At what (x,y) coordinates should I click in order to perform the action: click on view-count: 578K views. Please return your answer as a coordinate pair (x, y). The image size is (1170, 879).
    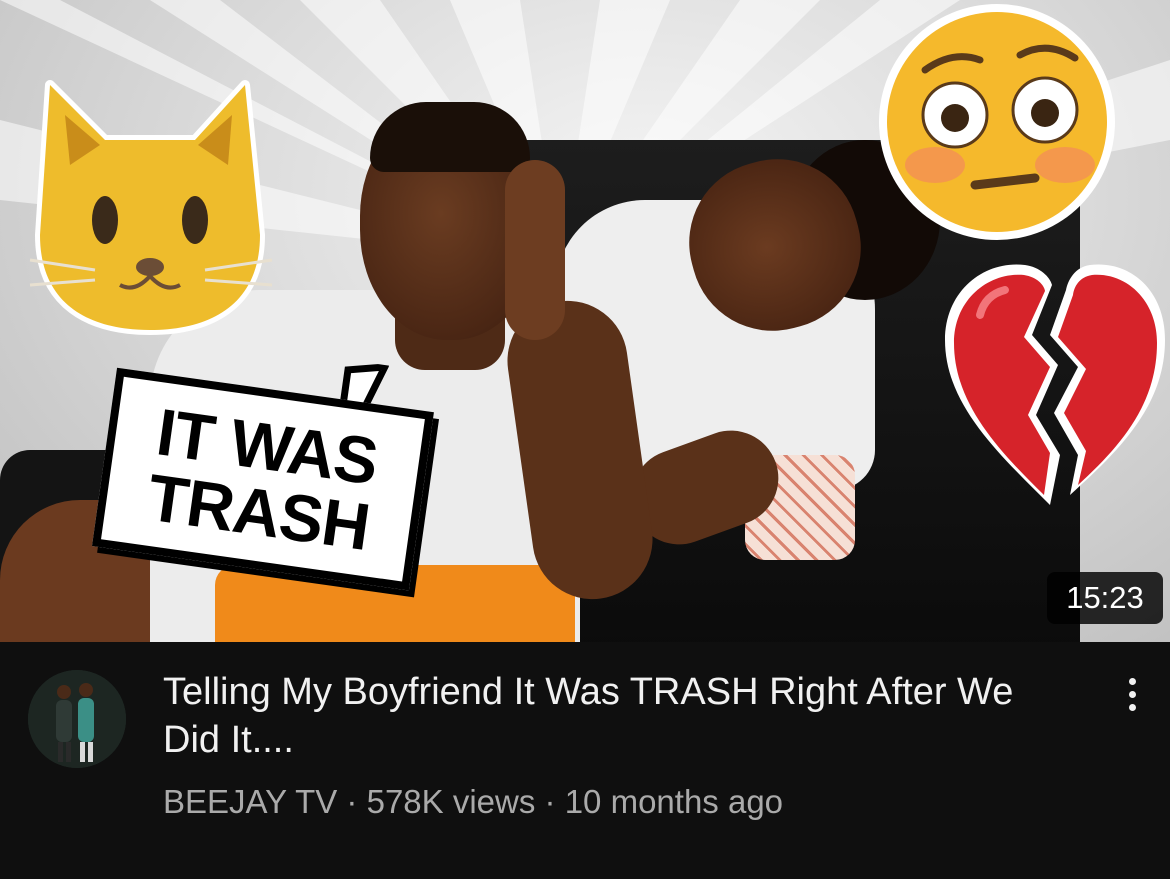
    Looking at the image, I should click on (451, 801).